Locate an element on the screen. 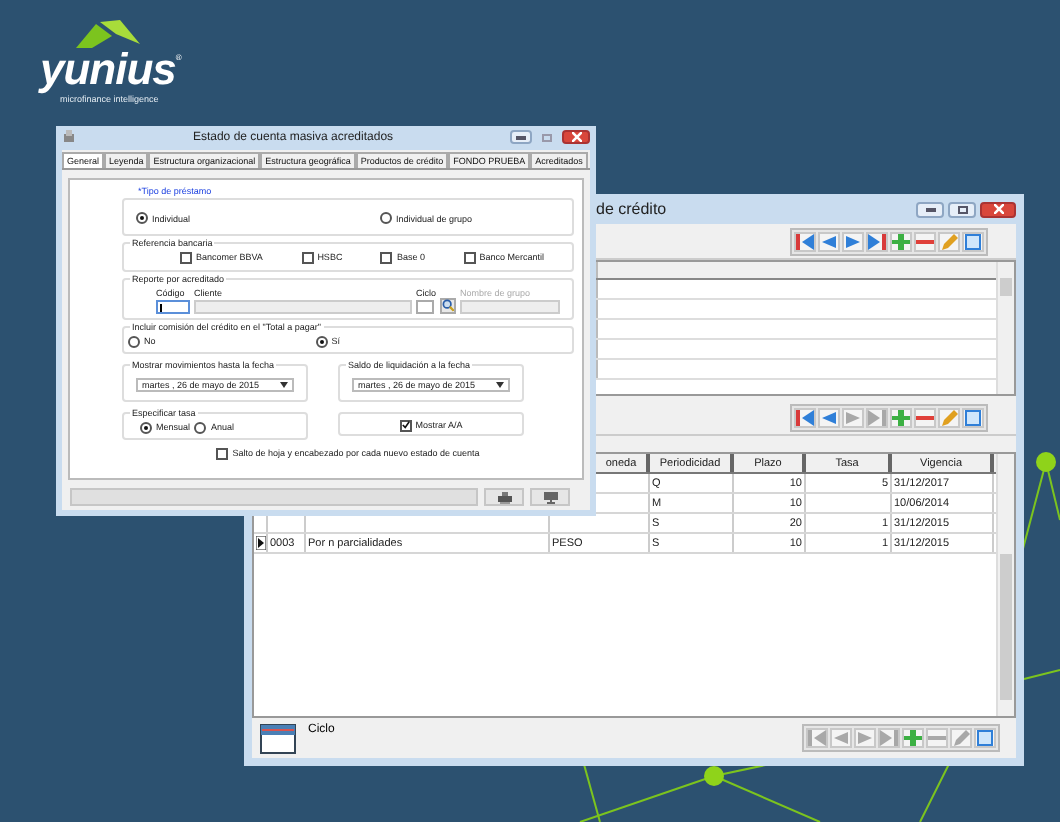 The image size is (1060, 822). search-icon is located at coordinates (448, 305).